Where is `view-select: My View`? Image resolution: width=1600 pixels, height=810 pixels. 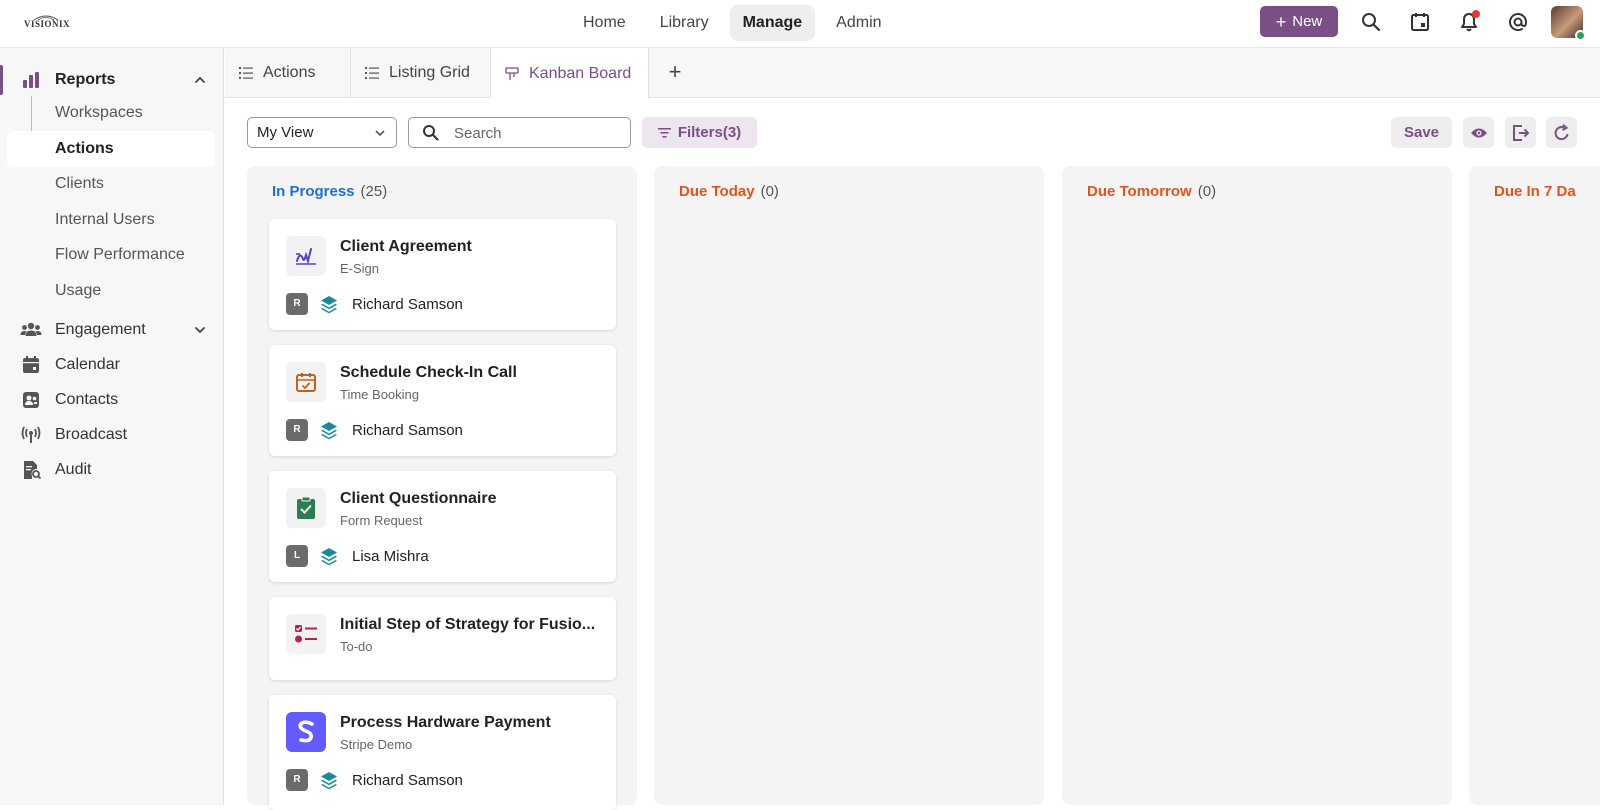
view-select: My View is located at coordinates (322, 132).